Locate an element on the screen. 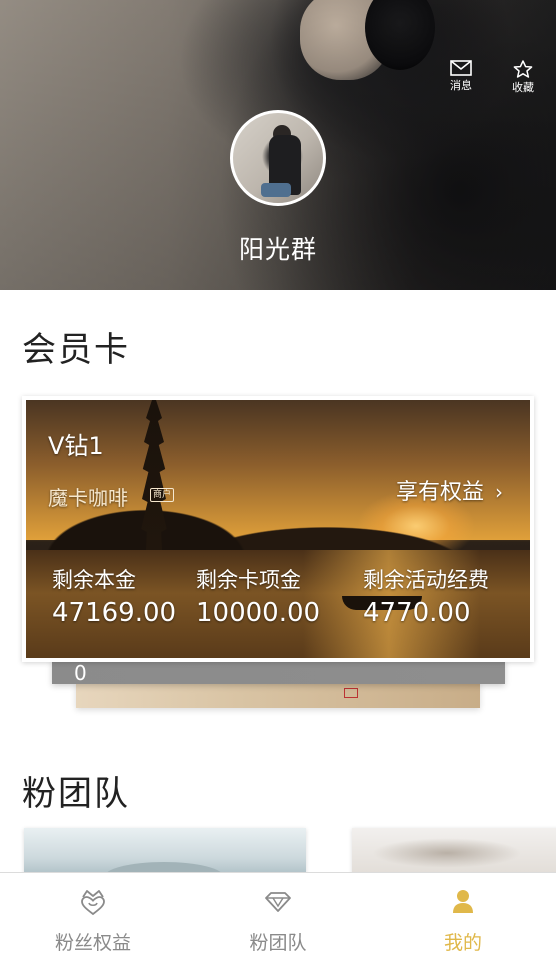 The width and height of the screenshot is (556, 957). avatar is located at coordinates (278, 158).